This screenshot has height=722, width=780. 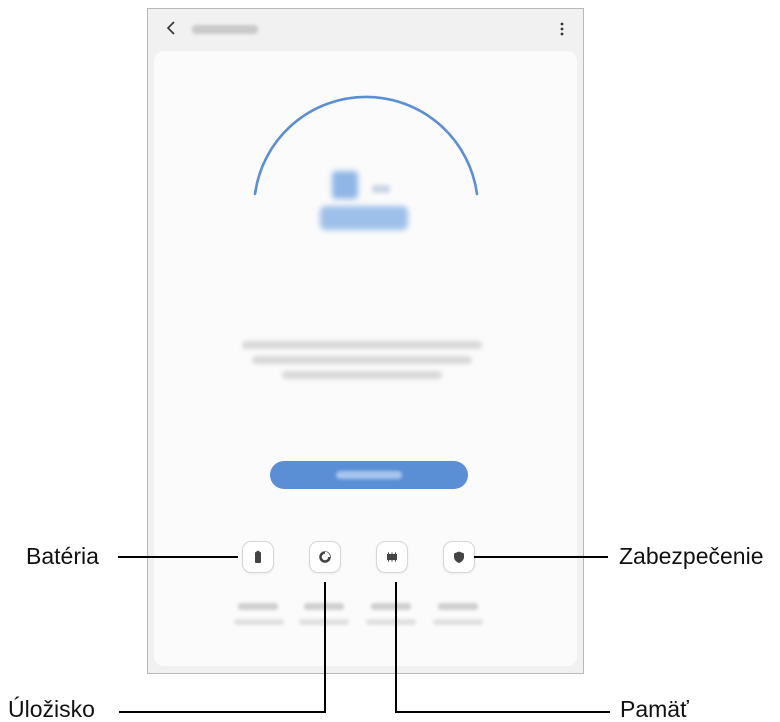 What do you see at coordinates (62, 556) in the screenshot?
I see `battery-callout: Batéria` at bounding box center [62, 556].